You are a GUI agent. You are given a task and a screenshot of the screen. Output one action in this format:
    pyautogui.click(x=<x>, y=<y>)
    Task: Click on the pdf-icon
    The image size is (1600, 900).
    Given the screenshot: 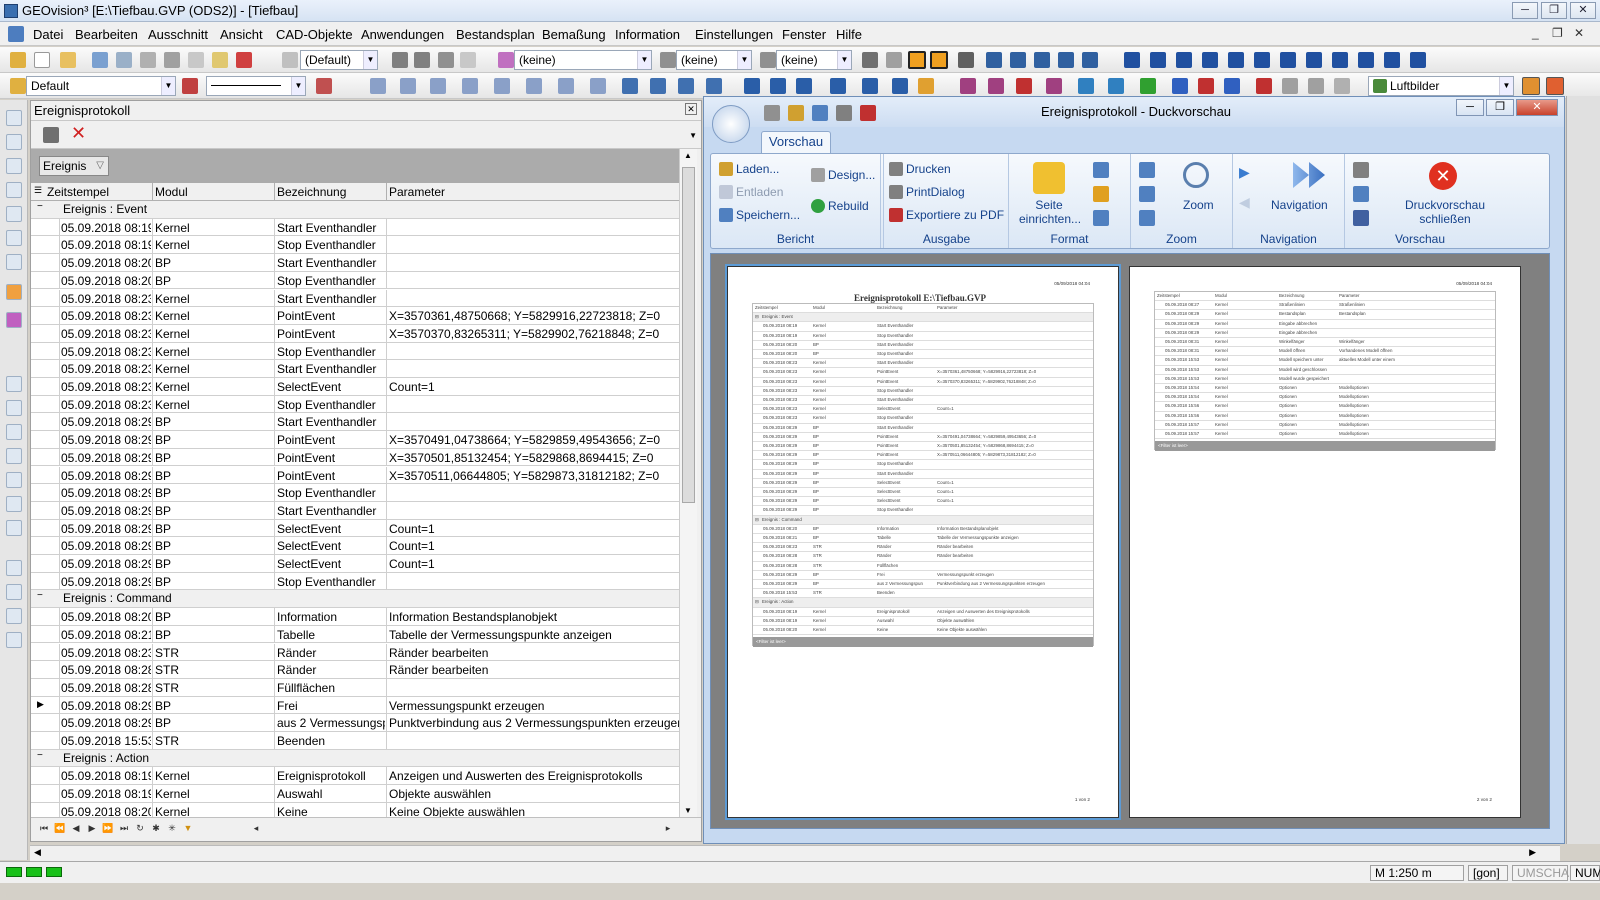 What is the action you would take?
    pyautogui.click(x=244, y=60)
    